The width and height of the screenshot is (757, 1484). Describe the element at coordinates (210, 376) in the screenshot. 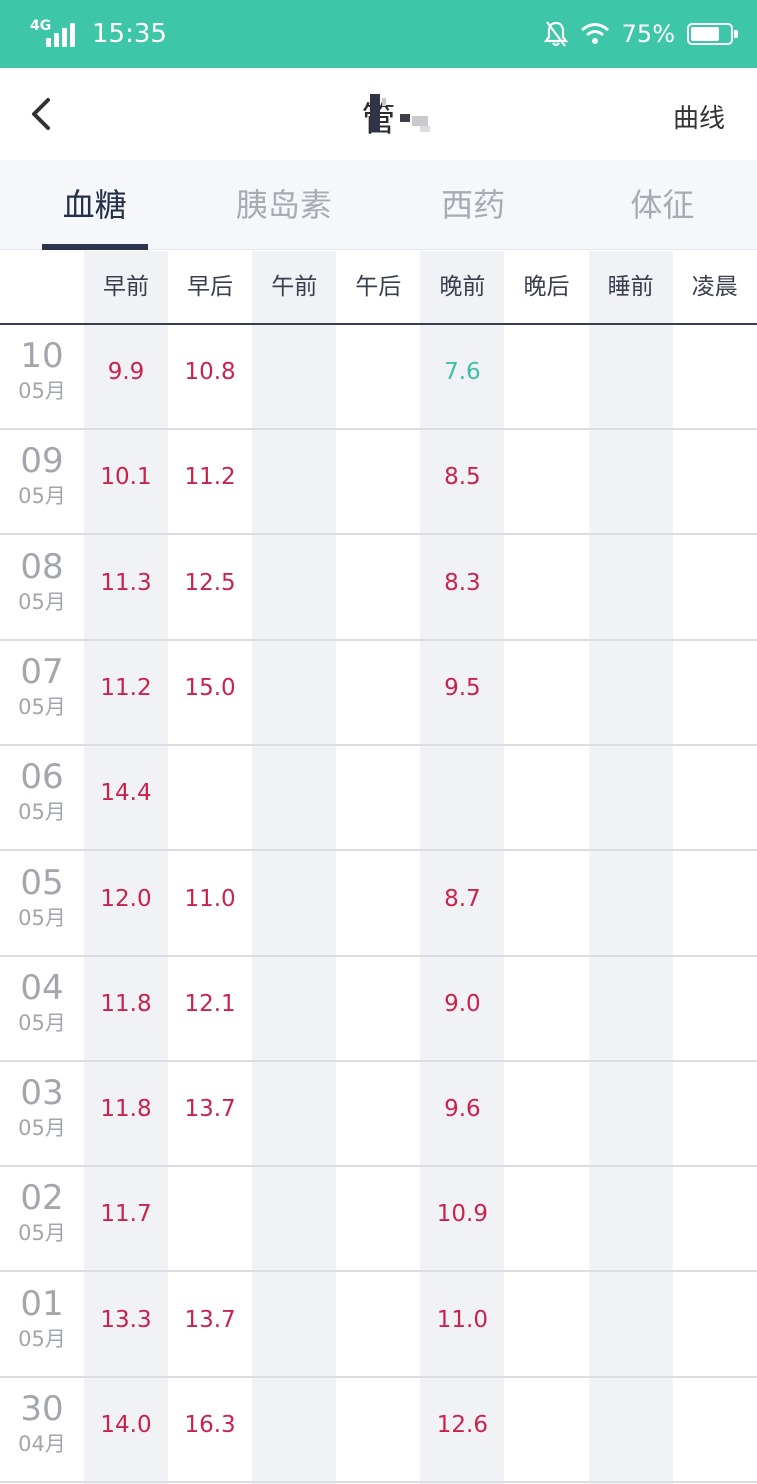

I see `glucose-cell: 10.8` at that location.